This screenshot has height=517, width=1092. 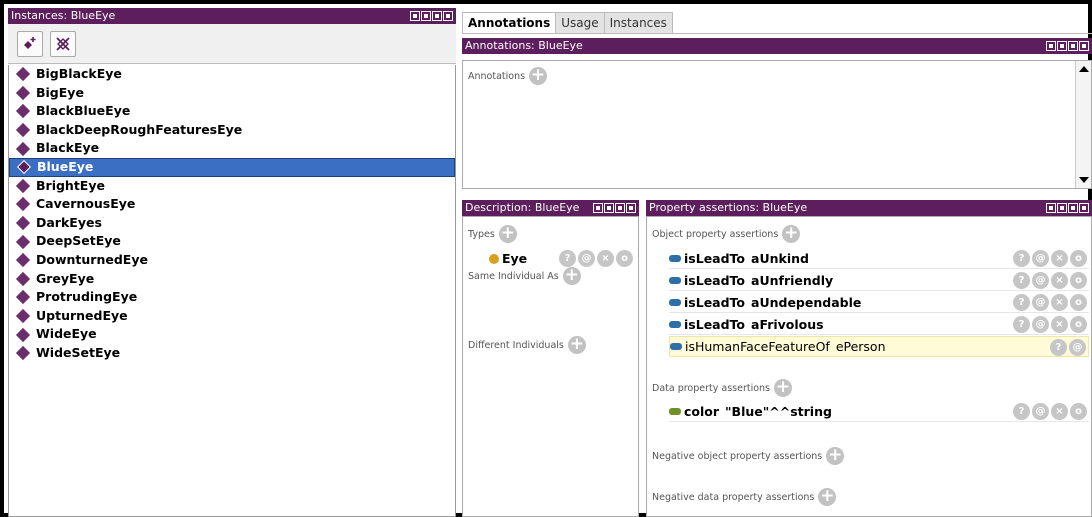 I want to click on add-individual-button, so click(x=30, y=44).